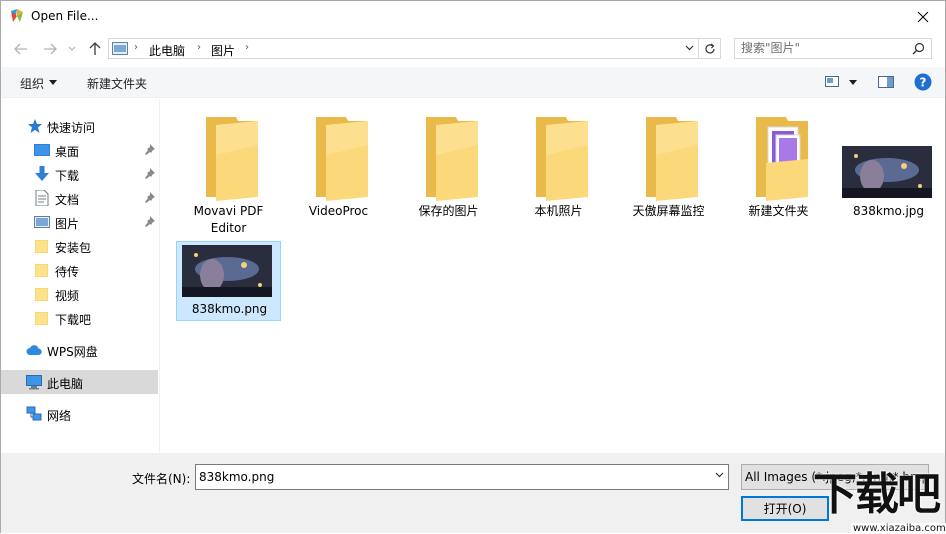 Image resolution: width=946 pixels, height=534 pixels. What do you see at coordinates (79, 294) in the screenshot?
I see `sidebar-item-videos: 视频` at bounding box center [79, 294].